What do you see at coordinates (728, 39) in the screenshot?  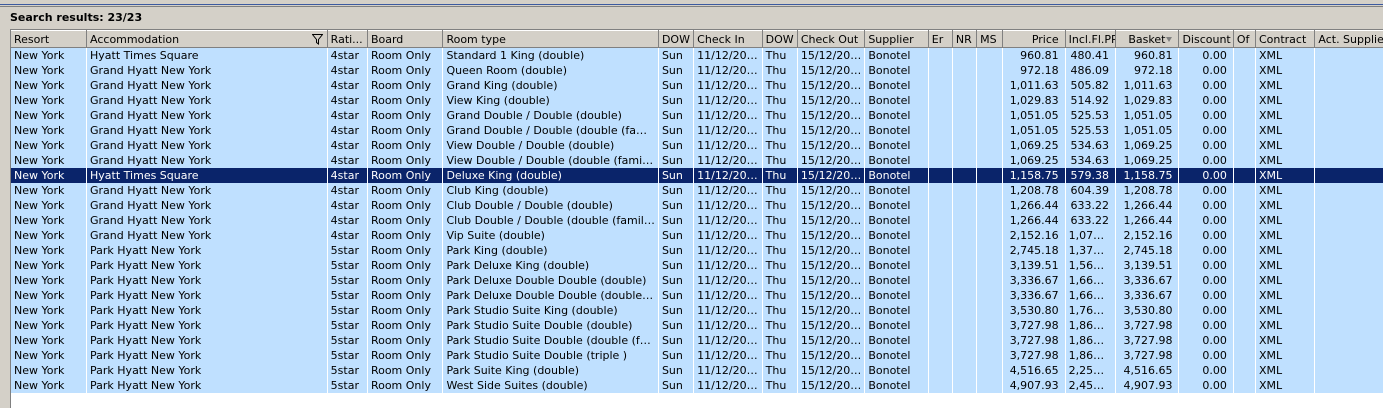 I see `column-header-check-in: Check In` at bounding box center [728, 39].